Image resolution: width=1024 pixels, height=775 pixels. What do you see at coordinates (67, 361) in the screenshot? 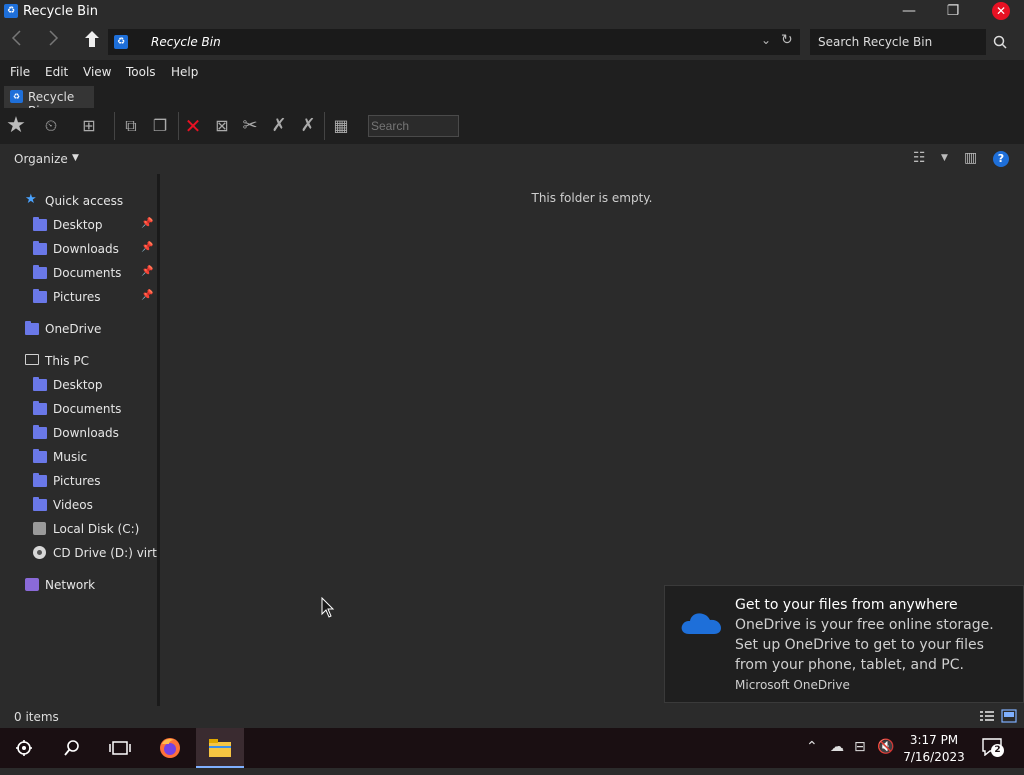
I see `sidebar-item-label: This PC` at bounding box center [67, 361].